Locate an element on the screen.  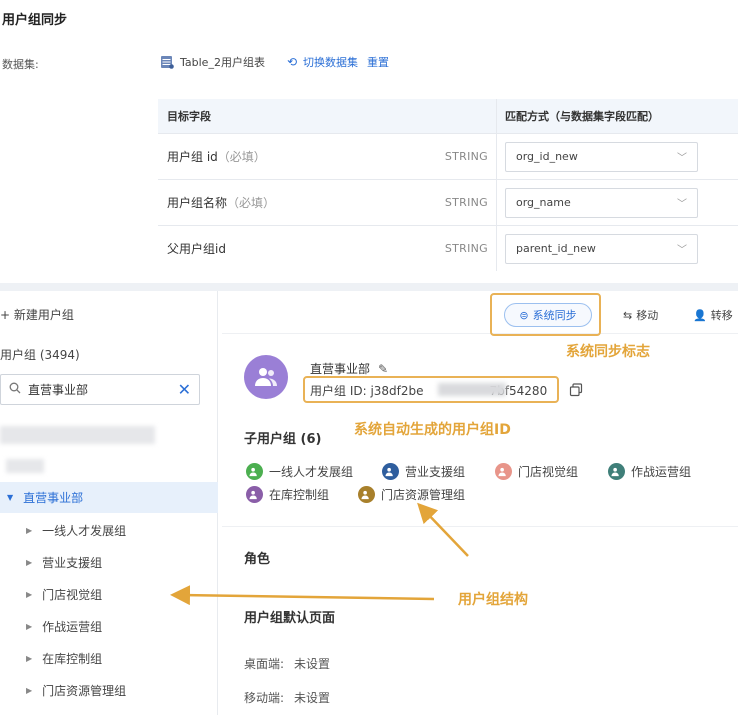
table-row: 用户组名称（必填） STRING org_name ﹀ is located at coordinates (448, 202).